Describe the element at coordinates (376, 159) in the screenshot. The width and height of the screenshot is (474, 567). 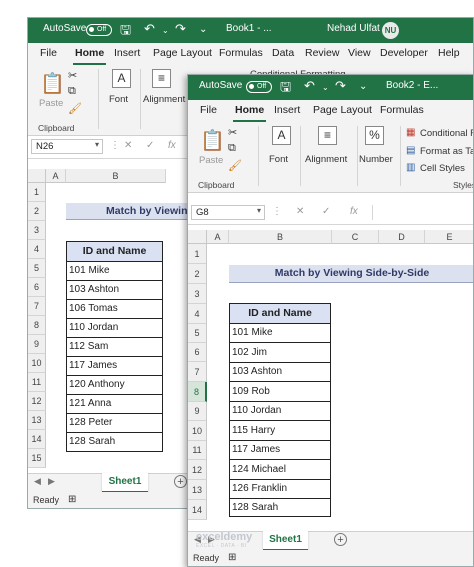
I see `number-group-label: Number` at that location.